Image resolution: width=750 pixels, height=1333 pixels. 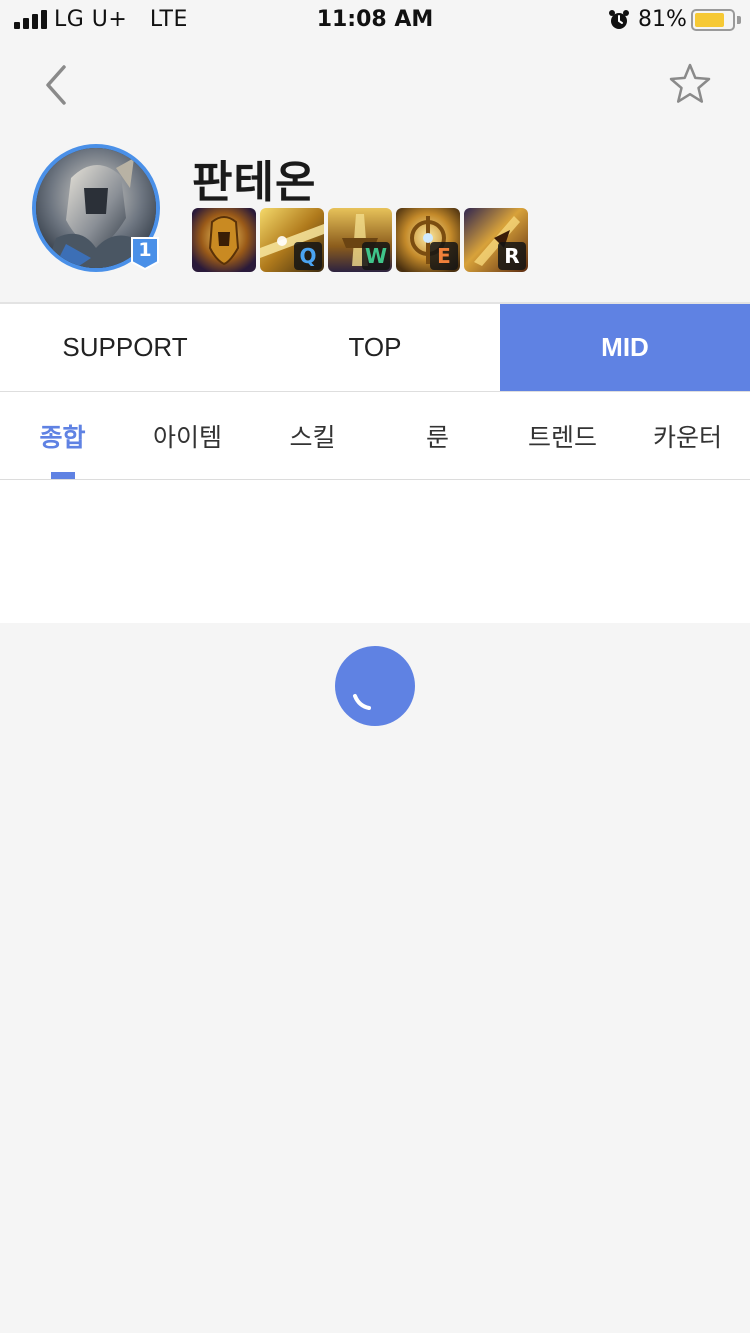 What do you see at coordinates (125, 347) in the screenshot?
I see `position-tab-support: SUPPORT` at bounding box center [125, 347].